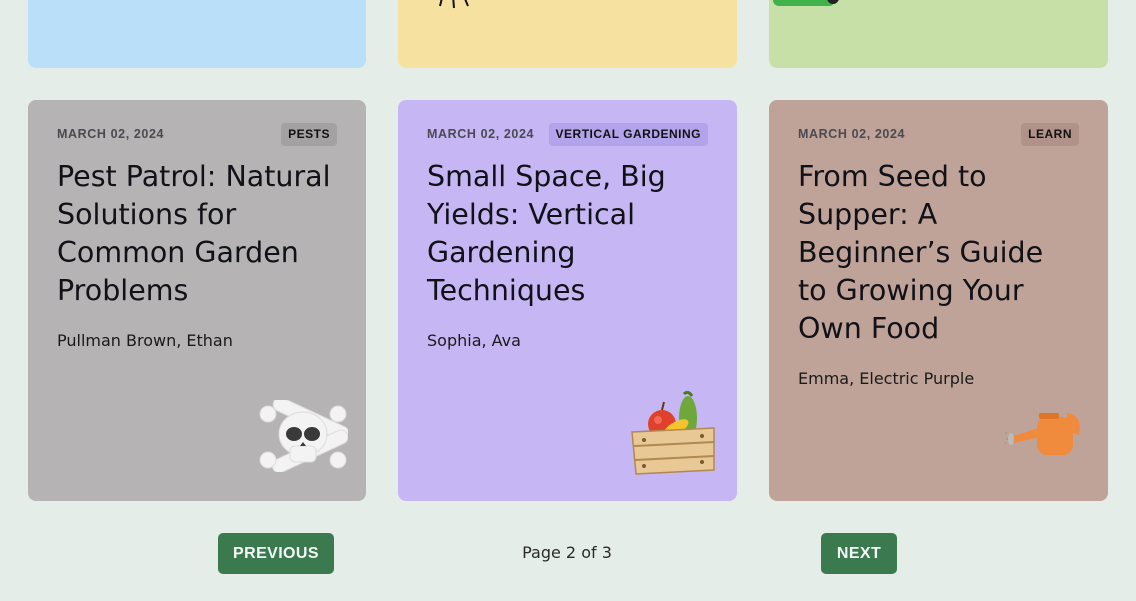 The image size is (1136, 601). What do you see at coordinates (303, 436) in the screenshot?
I see `skull-crossbones-icon` at bounding box center [303, 436].